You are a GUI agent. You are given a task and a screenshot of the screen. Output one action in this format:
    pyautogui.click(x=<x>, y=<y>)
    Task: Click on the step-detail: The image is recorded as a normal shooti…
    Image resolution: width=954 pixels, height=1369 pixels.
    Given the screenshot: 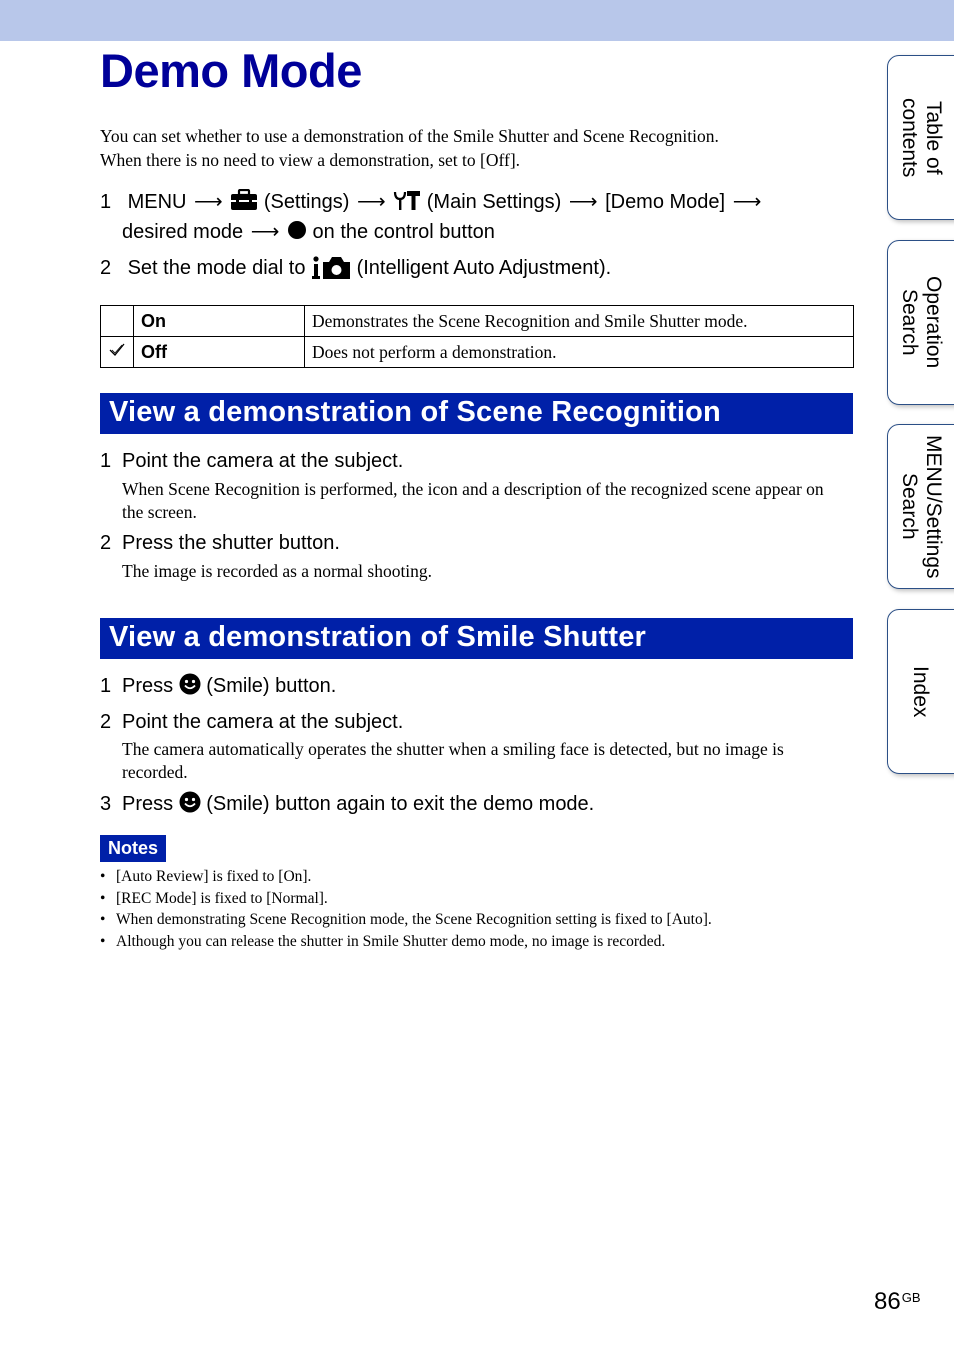 What is the action you would take?
    pyautogui.click(x=277, y=571)
    